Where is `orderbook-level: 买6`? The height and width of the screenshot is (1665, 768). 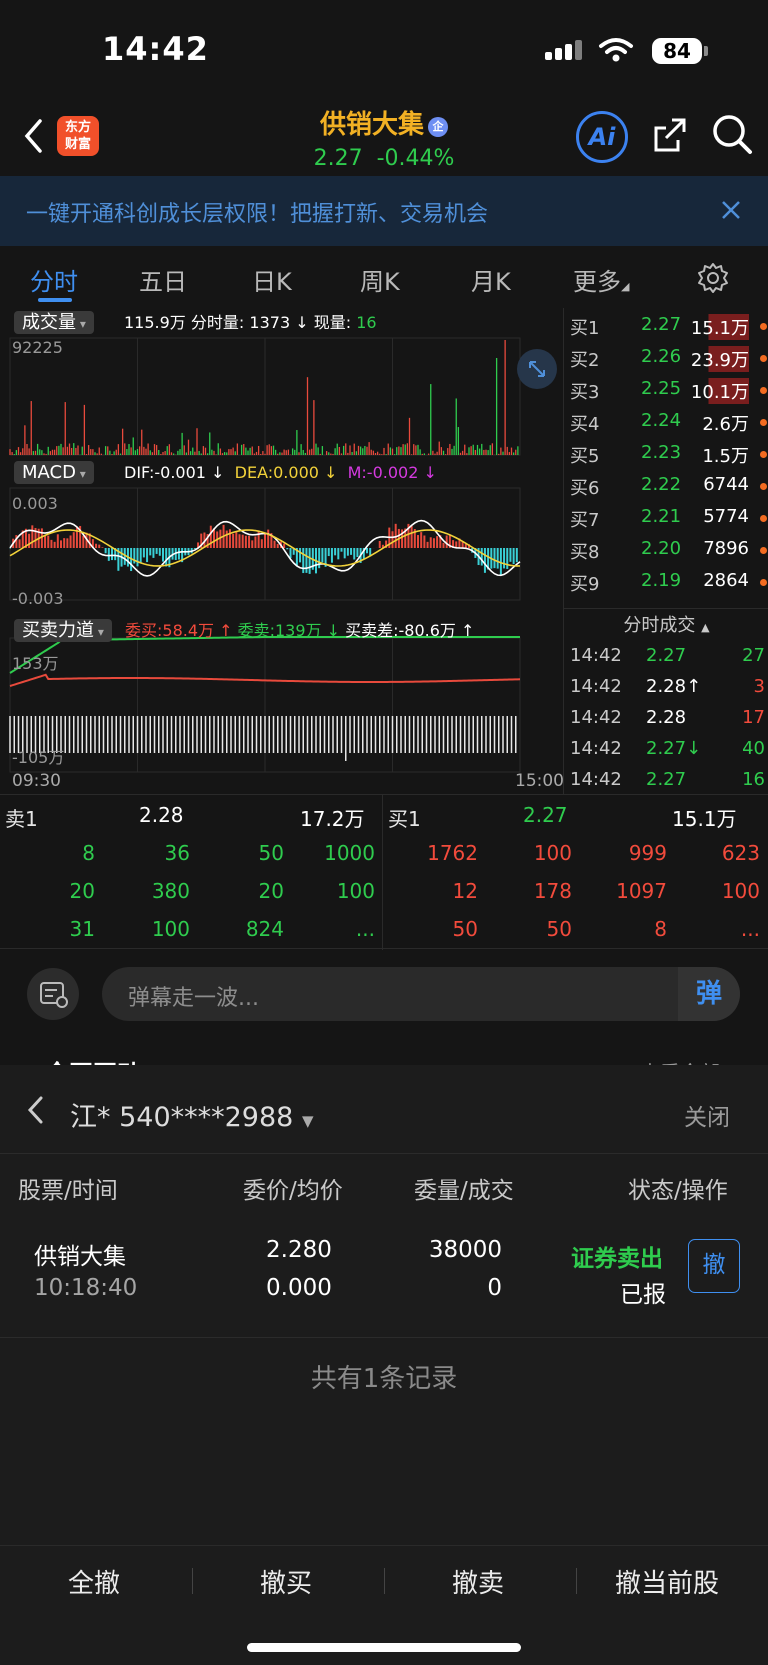 orderbook-level: 买6 is located at coordinates (585, 488).